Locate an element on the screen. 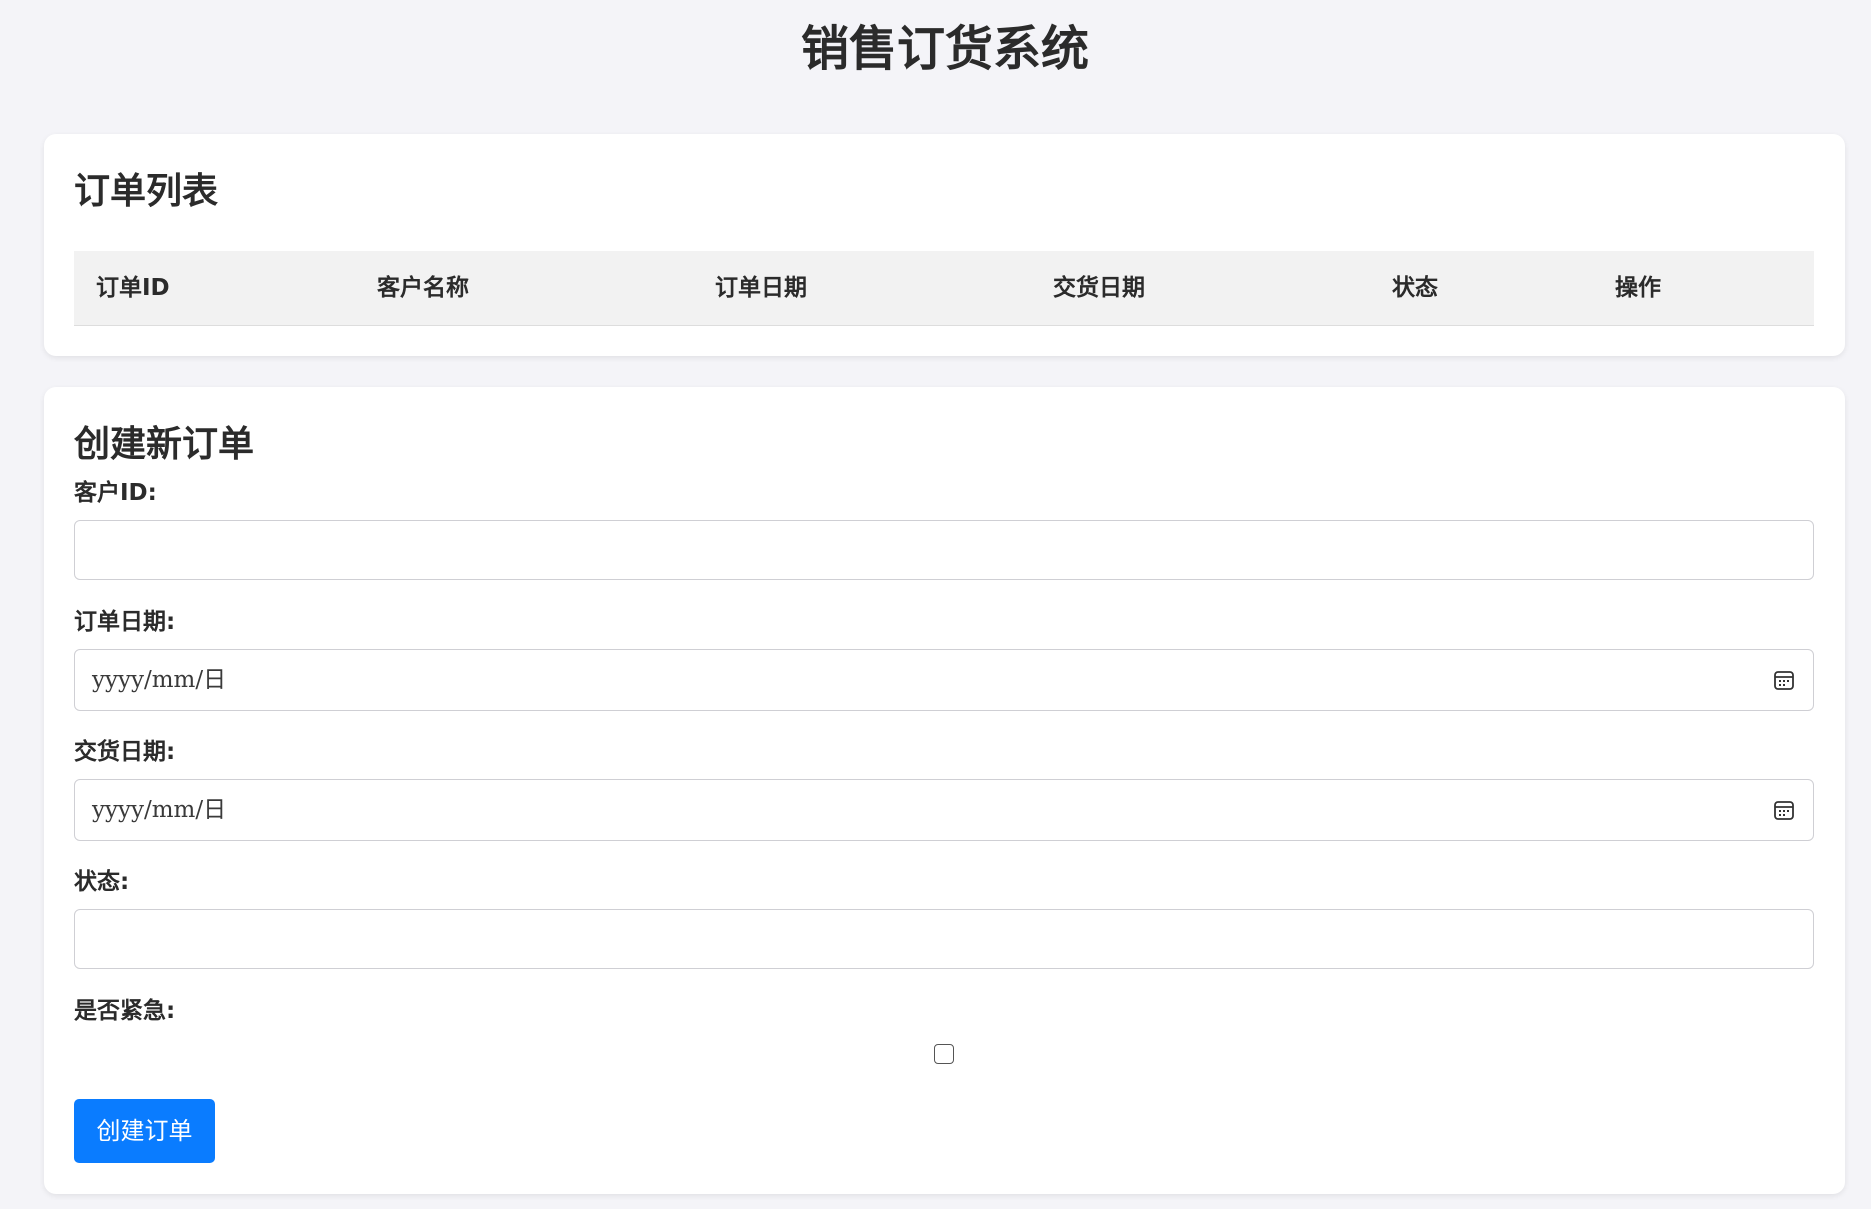 The image size is (1871, 1209). delivery-date-placeholder: yyyy/mm/日 is located at coordinates (159, 810).